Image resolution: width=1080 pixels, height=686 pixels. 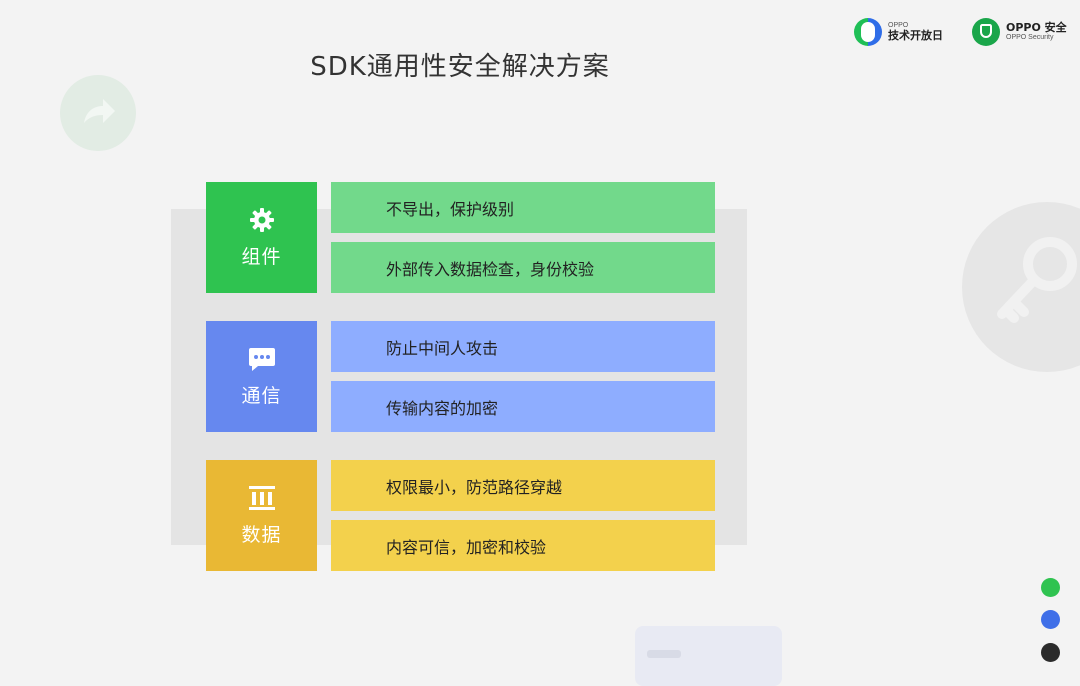 I want to click on oppo-security-logo: OPPO 安全 OPPO Security, so click(x=1019, y=32).